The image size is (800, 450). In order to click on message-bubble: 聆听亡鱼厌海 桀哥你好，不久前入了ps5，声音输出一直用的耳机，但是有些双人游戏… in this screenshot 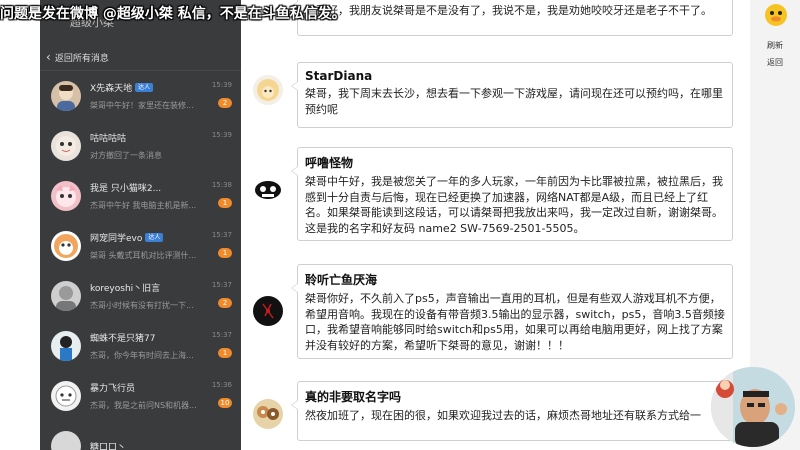, I will do `click(512, 311)`.